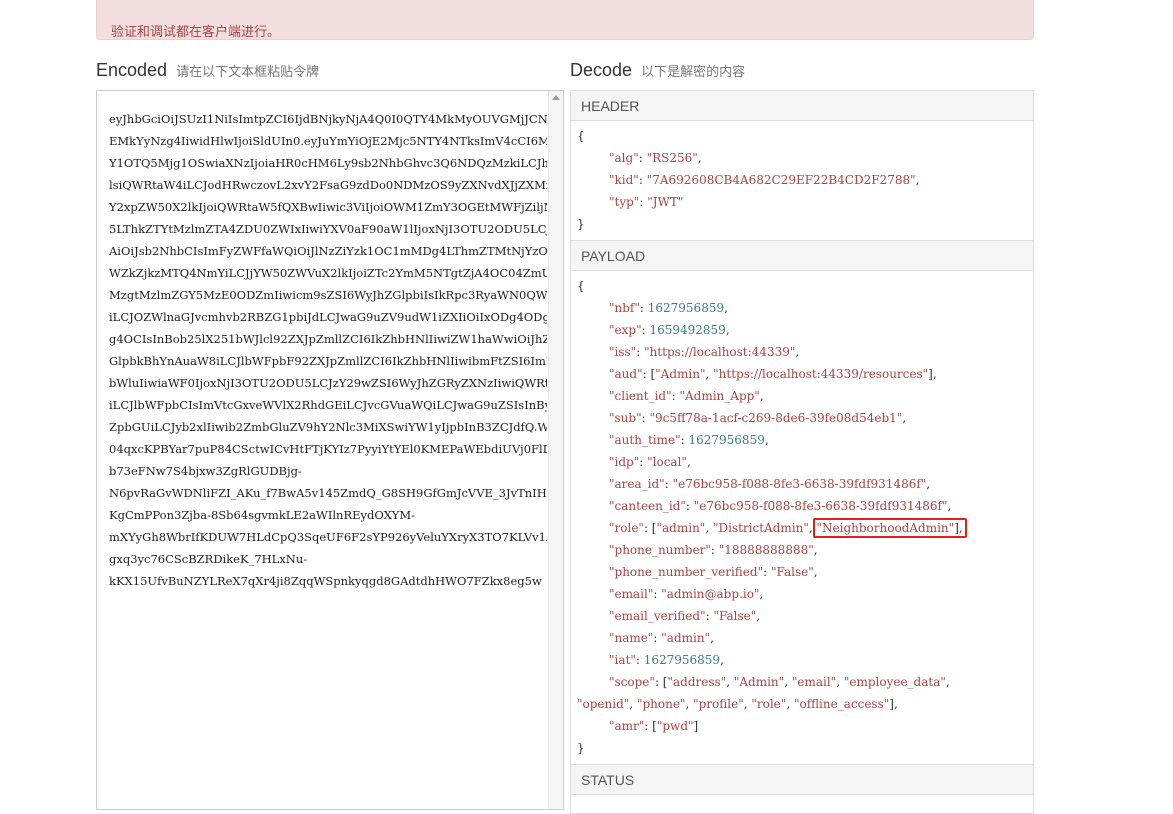  What do you see at coordinates (720, 352) in the screenshot?
I see `json-string: "https://localhost:44339"` at bounding box center [720, 352].